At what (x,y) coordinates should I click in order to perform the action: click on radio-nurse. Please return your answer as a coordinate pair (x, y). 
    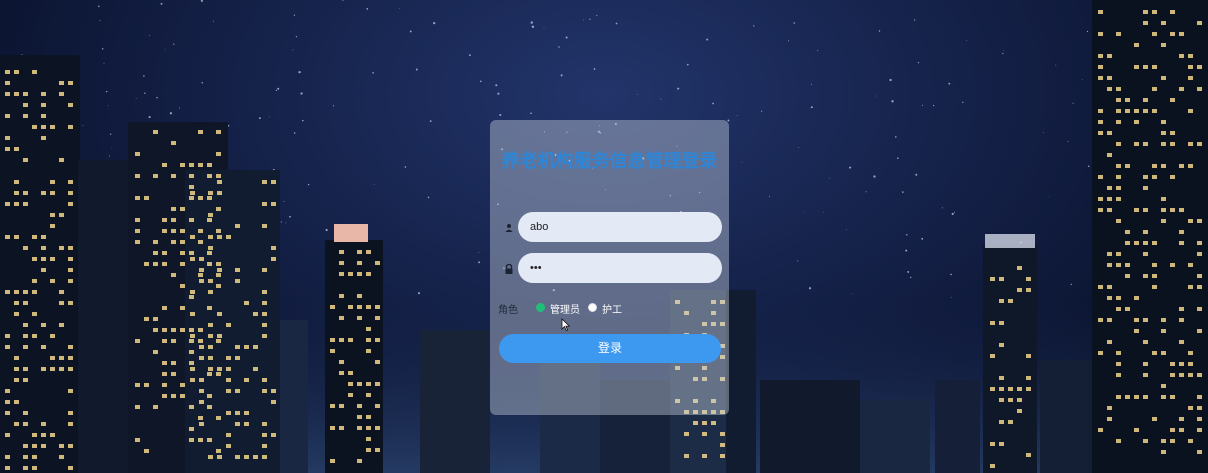
    Looking at the image, I should click on (592, 307).